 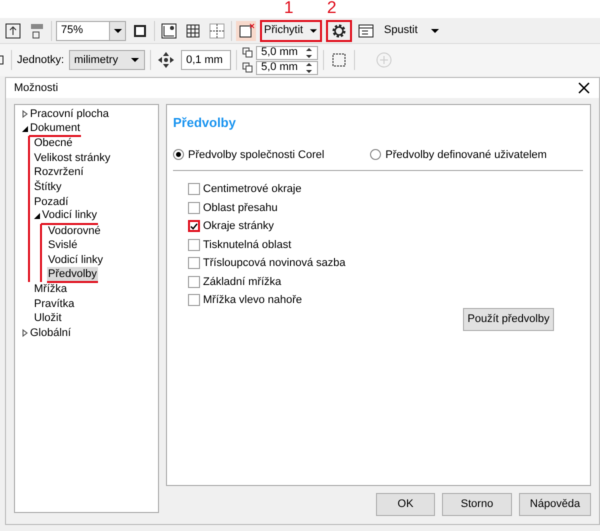 I want to click on apply-button: Použít předvolby, so click(x=508, y=319).